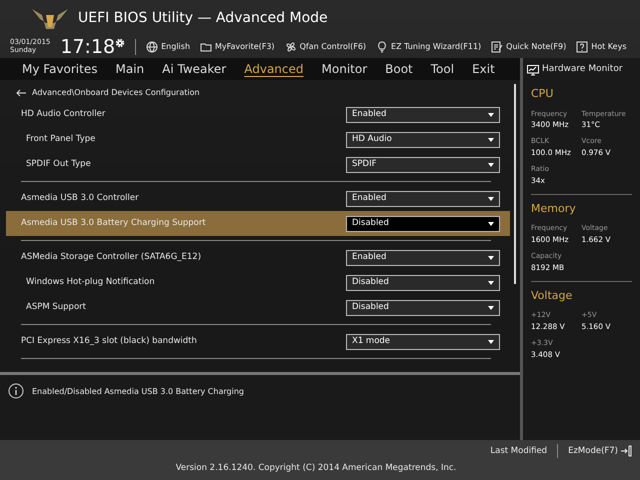 This screenshot has width=640, height=480. What do you see at coordinates (515, 184) in the screenshot?
I see `scrollbar` at bounding box center [515, 184].